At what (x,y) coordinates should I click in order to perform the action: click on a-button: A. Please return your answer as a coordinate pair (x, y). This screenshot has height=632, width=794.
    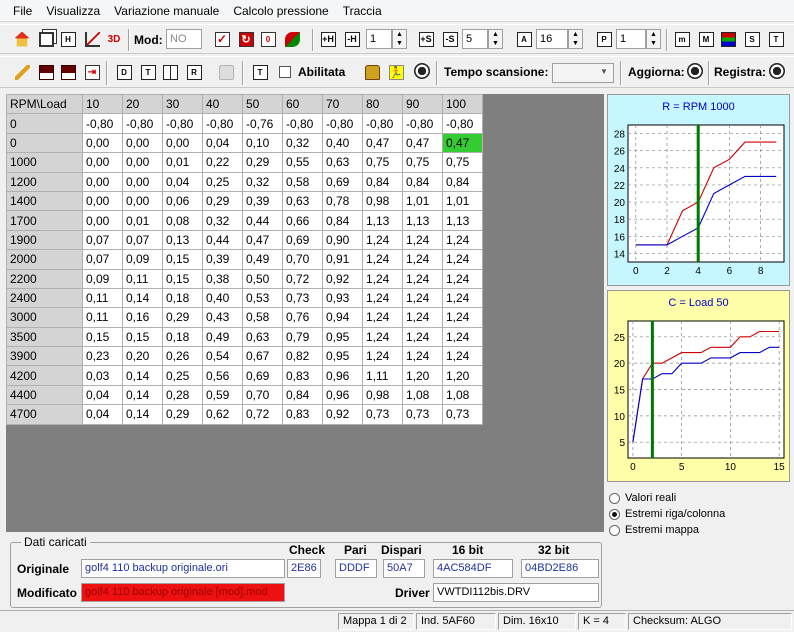
    Looking at the image, I should click on (524, 39).